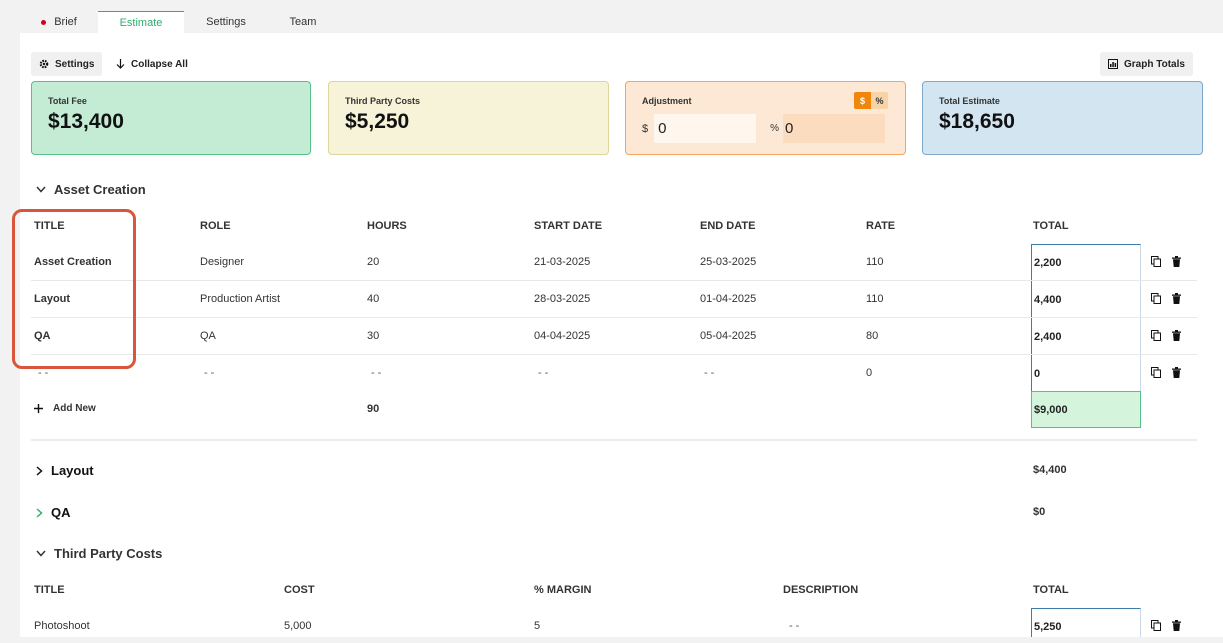 This screenshot has width=1223, height=643. What do you see at coordinates (373, 299) in the screenshot?
I see `row-hours-cell: 40` at bounding box center [373, 299].